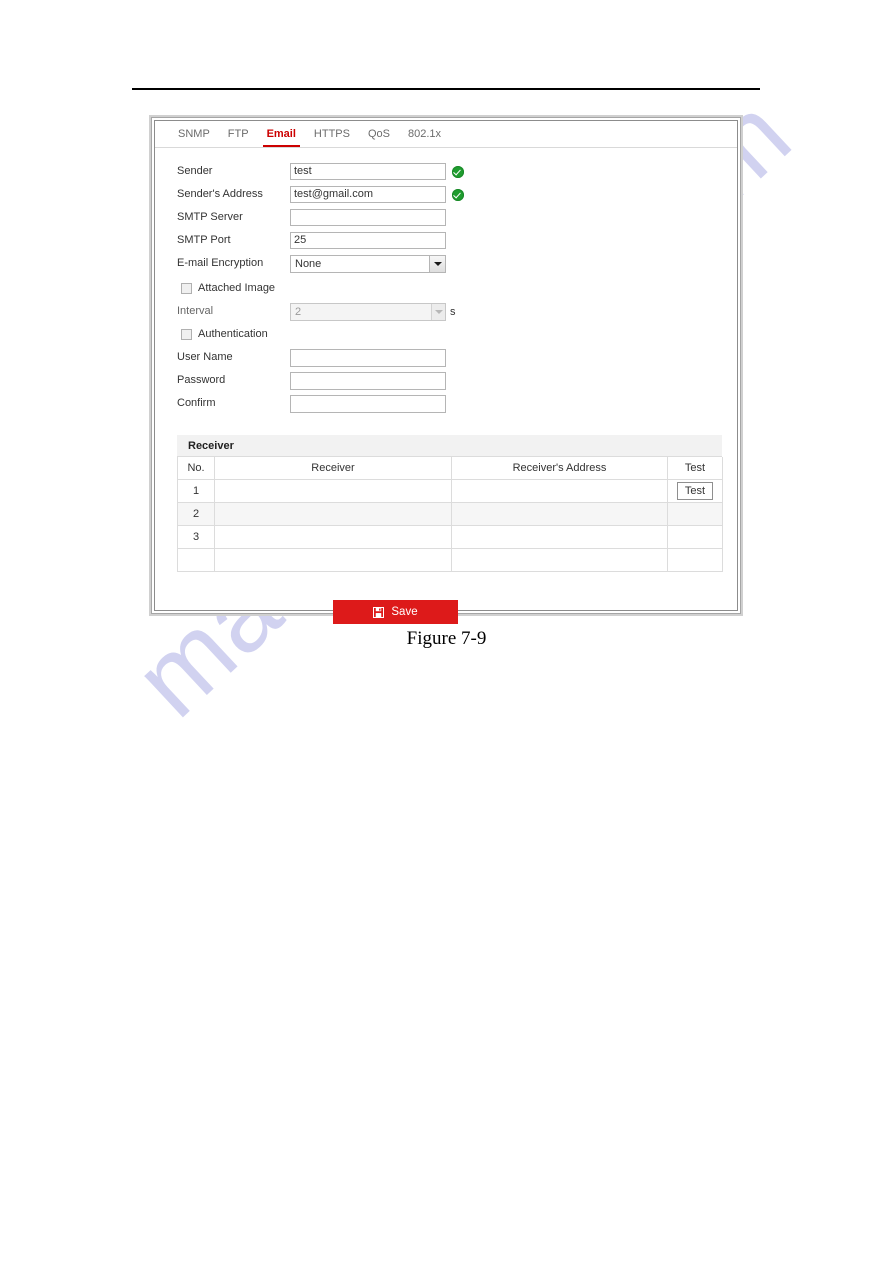 The width and height of the screenshot is (893, 1263). I want to click on field-row-smtp-port: SMTP Port, so click(311, 240).